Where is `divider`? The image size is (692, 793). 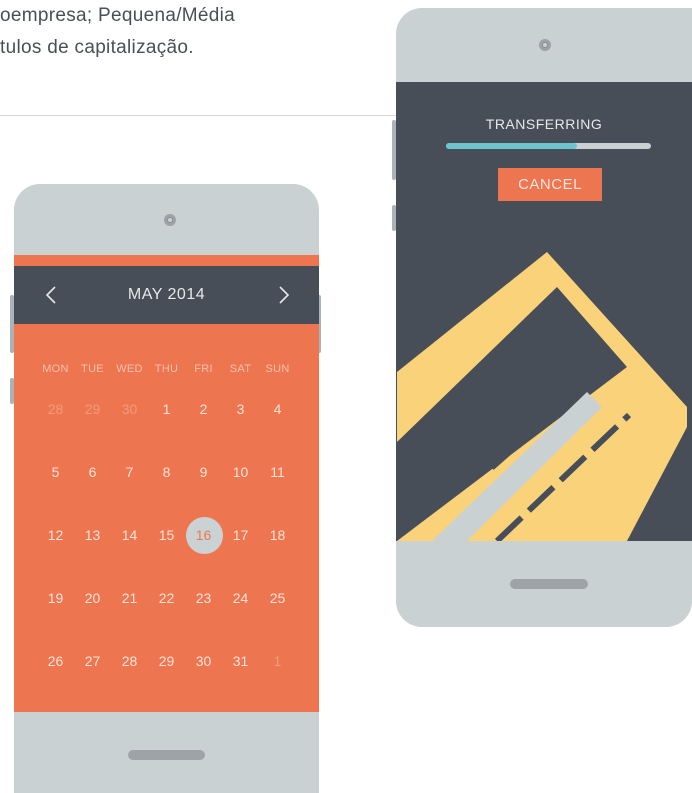
divider is located at coordinates (198, 115).